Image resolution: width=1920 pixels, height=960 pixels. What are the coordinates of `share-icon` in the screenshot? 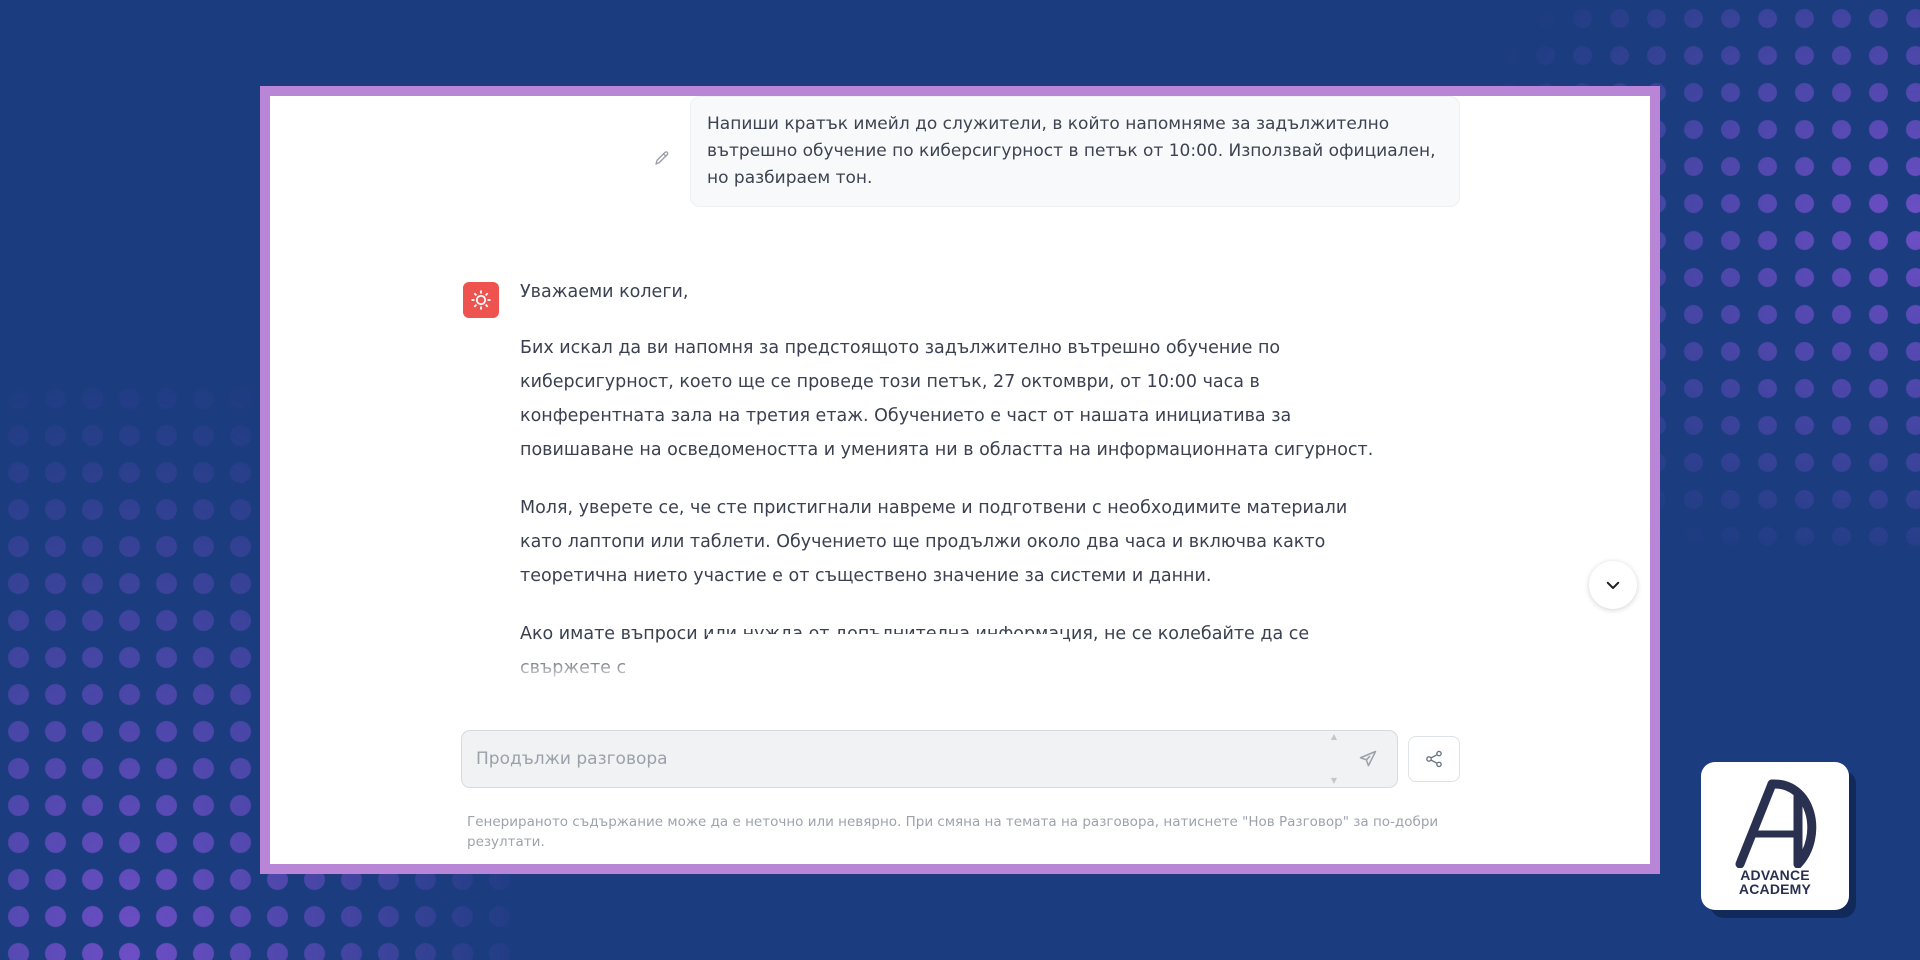 It's located at (1434, 759).